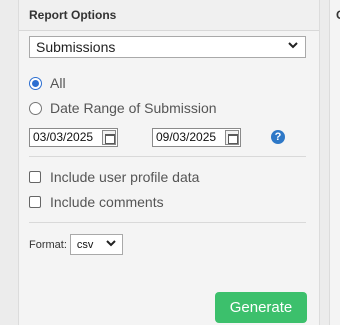 Image resolution: width=340 pixels, height=325 pixels. I want to click on scope-date-range-label: Date Range of Submission, so click(133, 108).